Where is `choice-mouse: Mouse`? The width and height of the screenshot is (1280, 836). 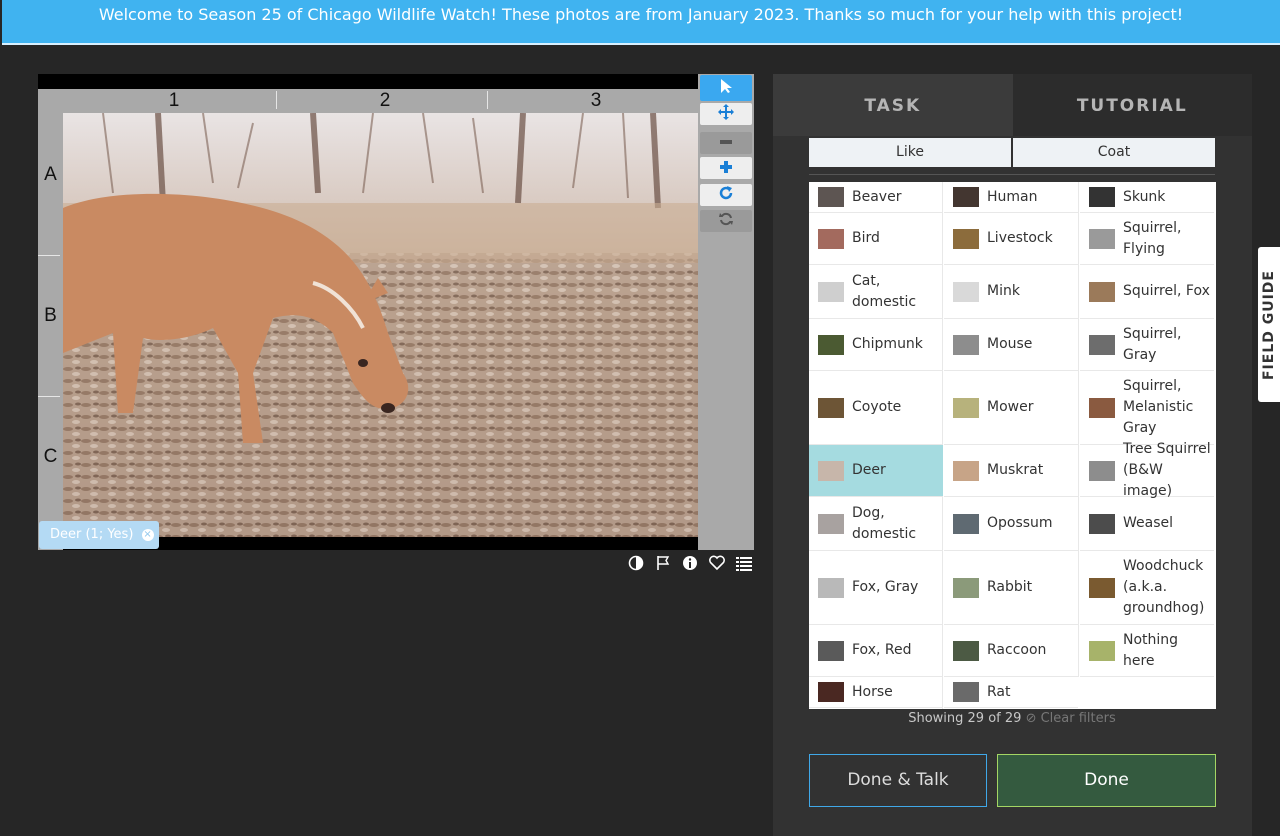
choice-mouse: Mouse is located at coordinates (1011, 345).